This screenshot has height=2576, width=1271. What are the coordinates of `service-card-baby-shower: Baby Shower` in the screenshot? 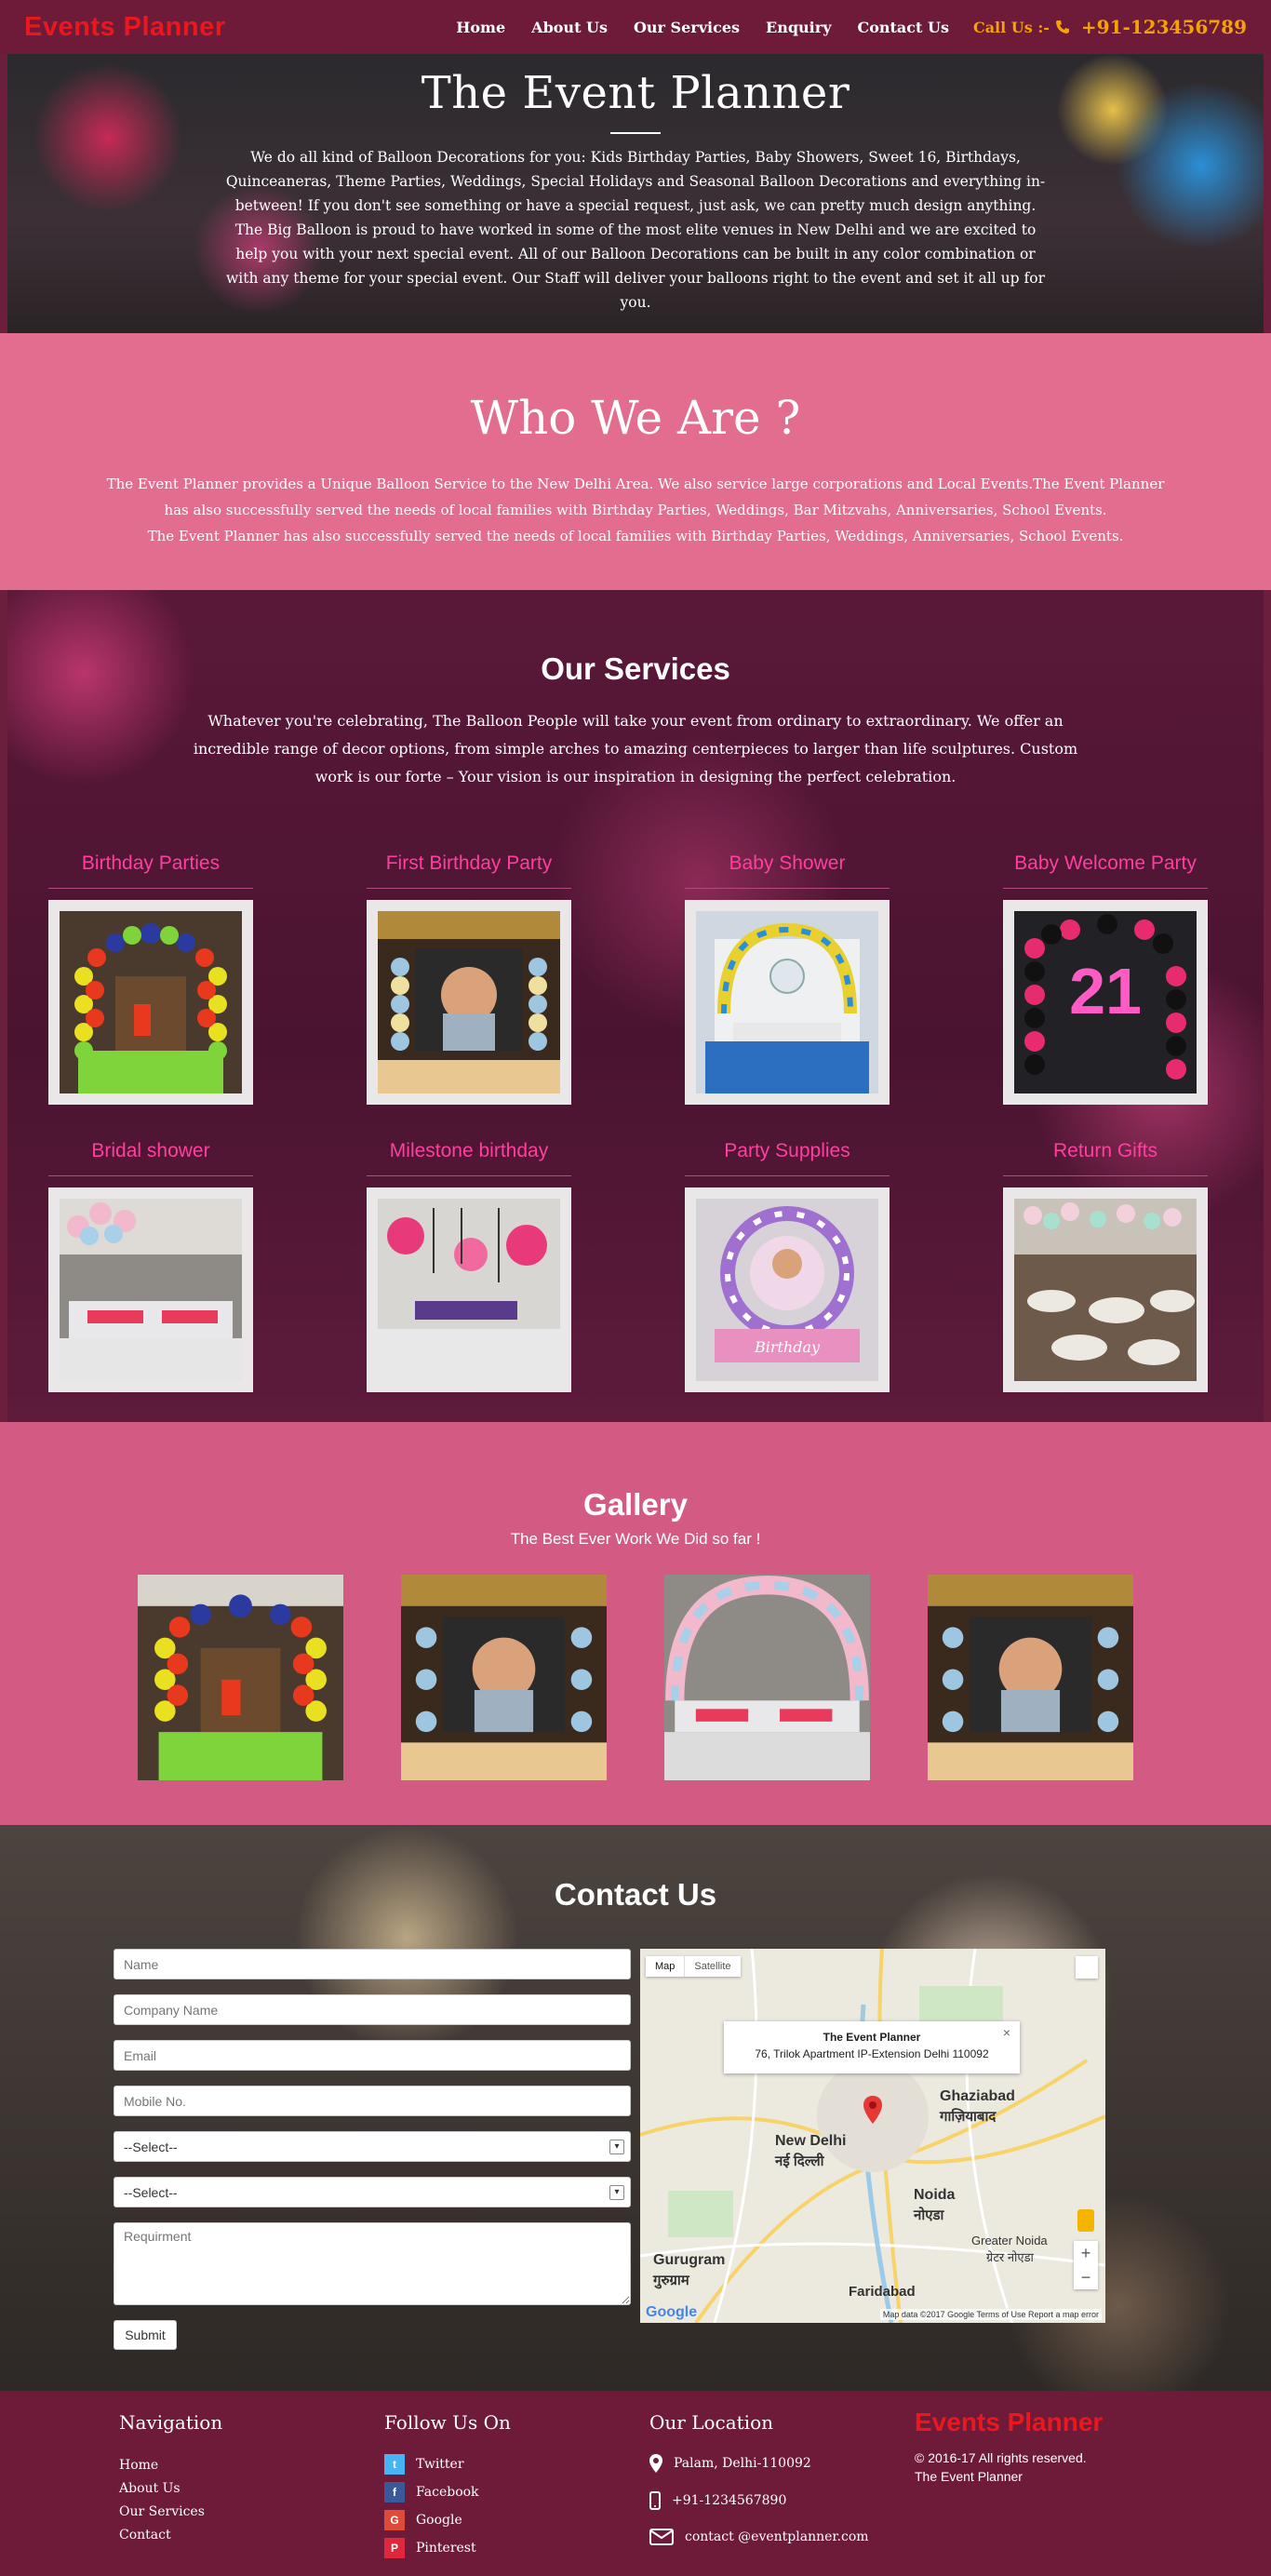 It's located at (787, 978).